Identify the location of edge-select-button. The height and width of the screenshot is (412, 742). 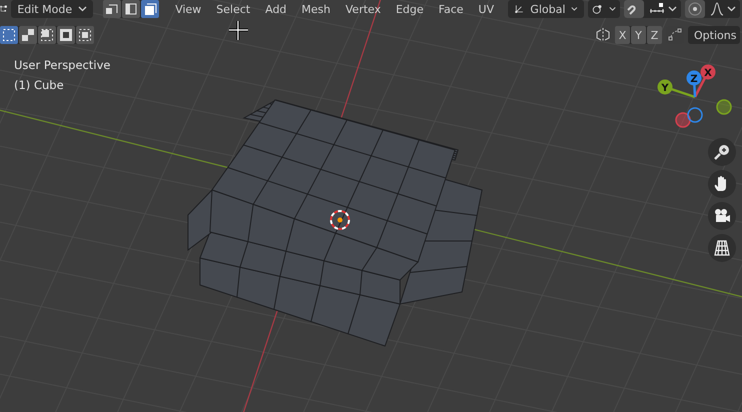
(131, 9).